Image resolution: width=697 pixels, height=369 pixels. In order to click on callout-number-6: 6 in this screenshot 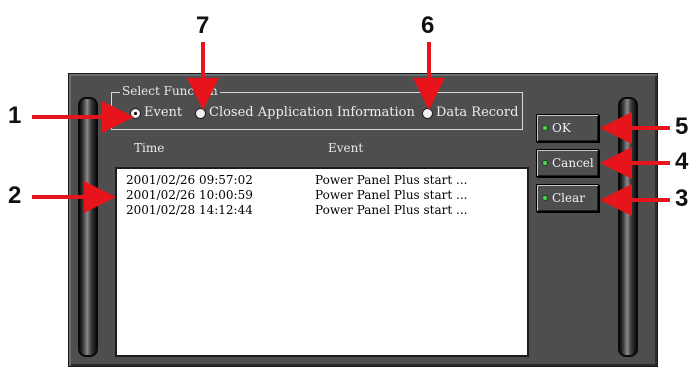, I will do `click(428, 25)`.